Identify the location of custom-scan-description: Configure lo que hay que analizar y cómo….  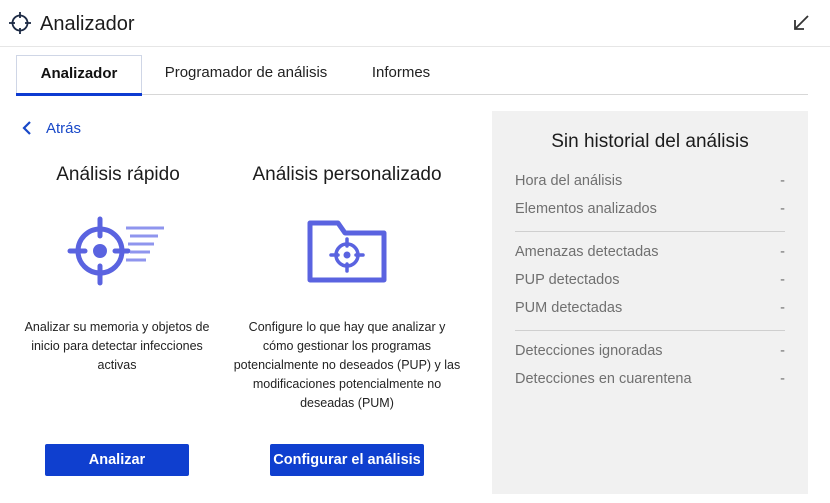
(347, 365).